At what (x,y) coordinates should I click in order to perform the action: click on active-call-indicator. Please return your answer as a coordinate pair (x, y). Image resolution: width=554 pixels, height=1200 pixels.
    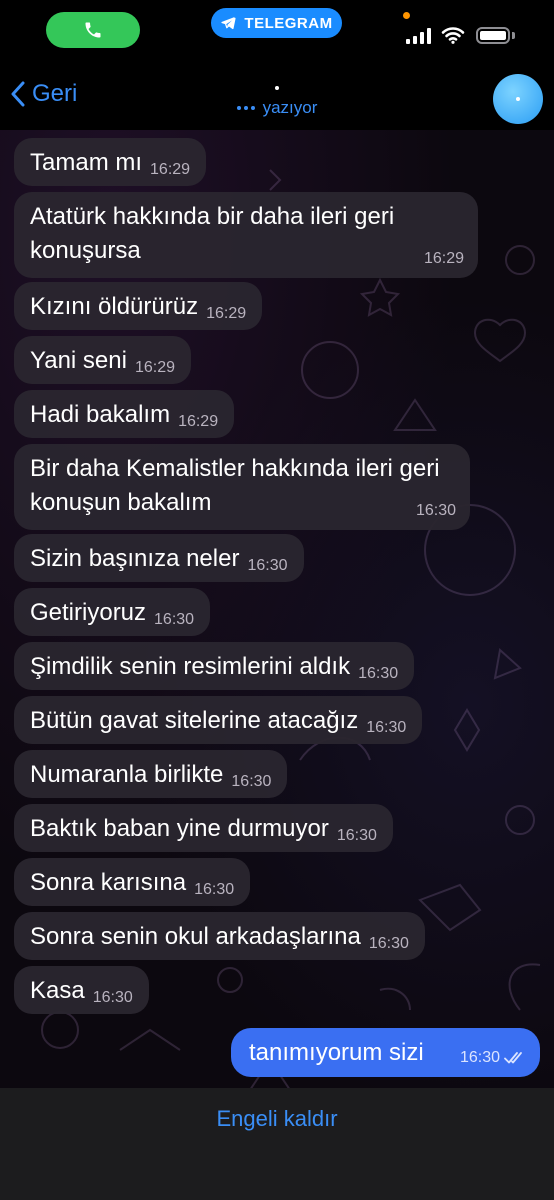
    Looking at the image, I should click on (93, 30).